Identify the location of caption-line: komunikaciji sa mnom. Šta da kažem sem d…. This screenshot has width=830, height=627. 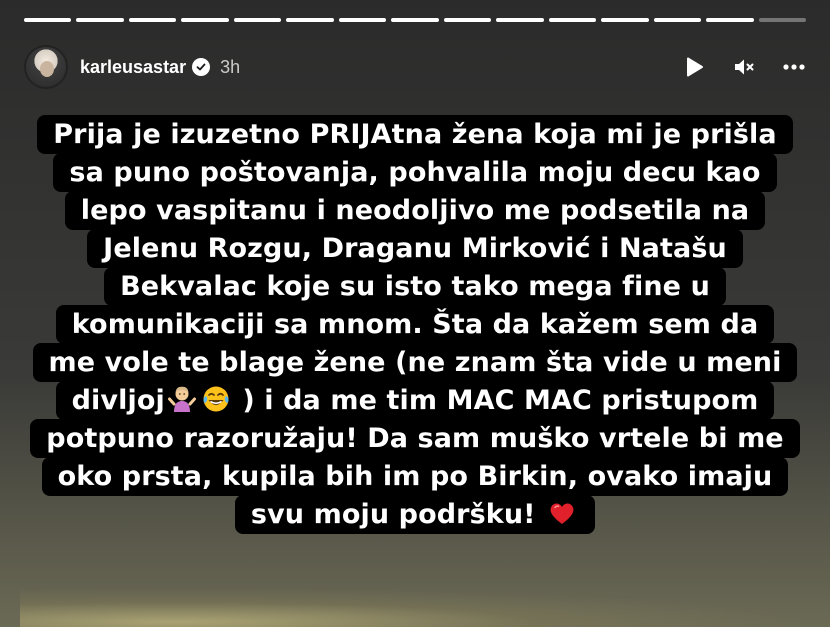
(415, 324).